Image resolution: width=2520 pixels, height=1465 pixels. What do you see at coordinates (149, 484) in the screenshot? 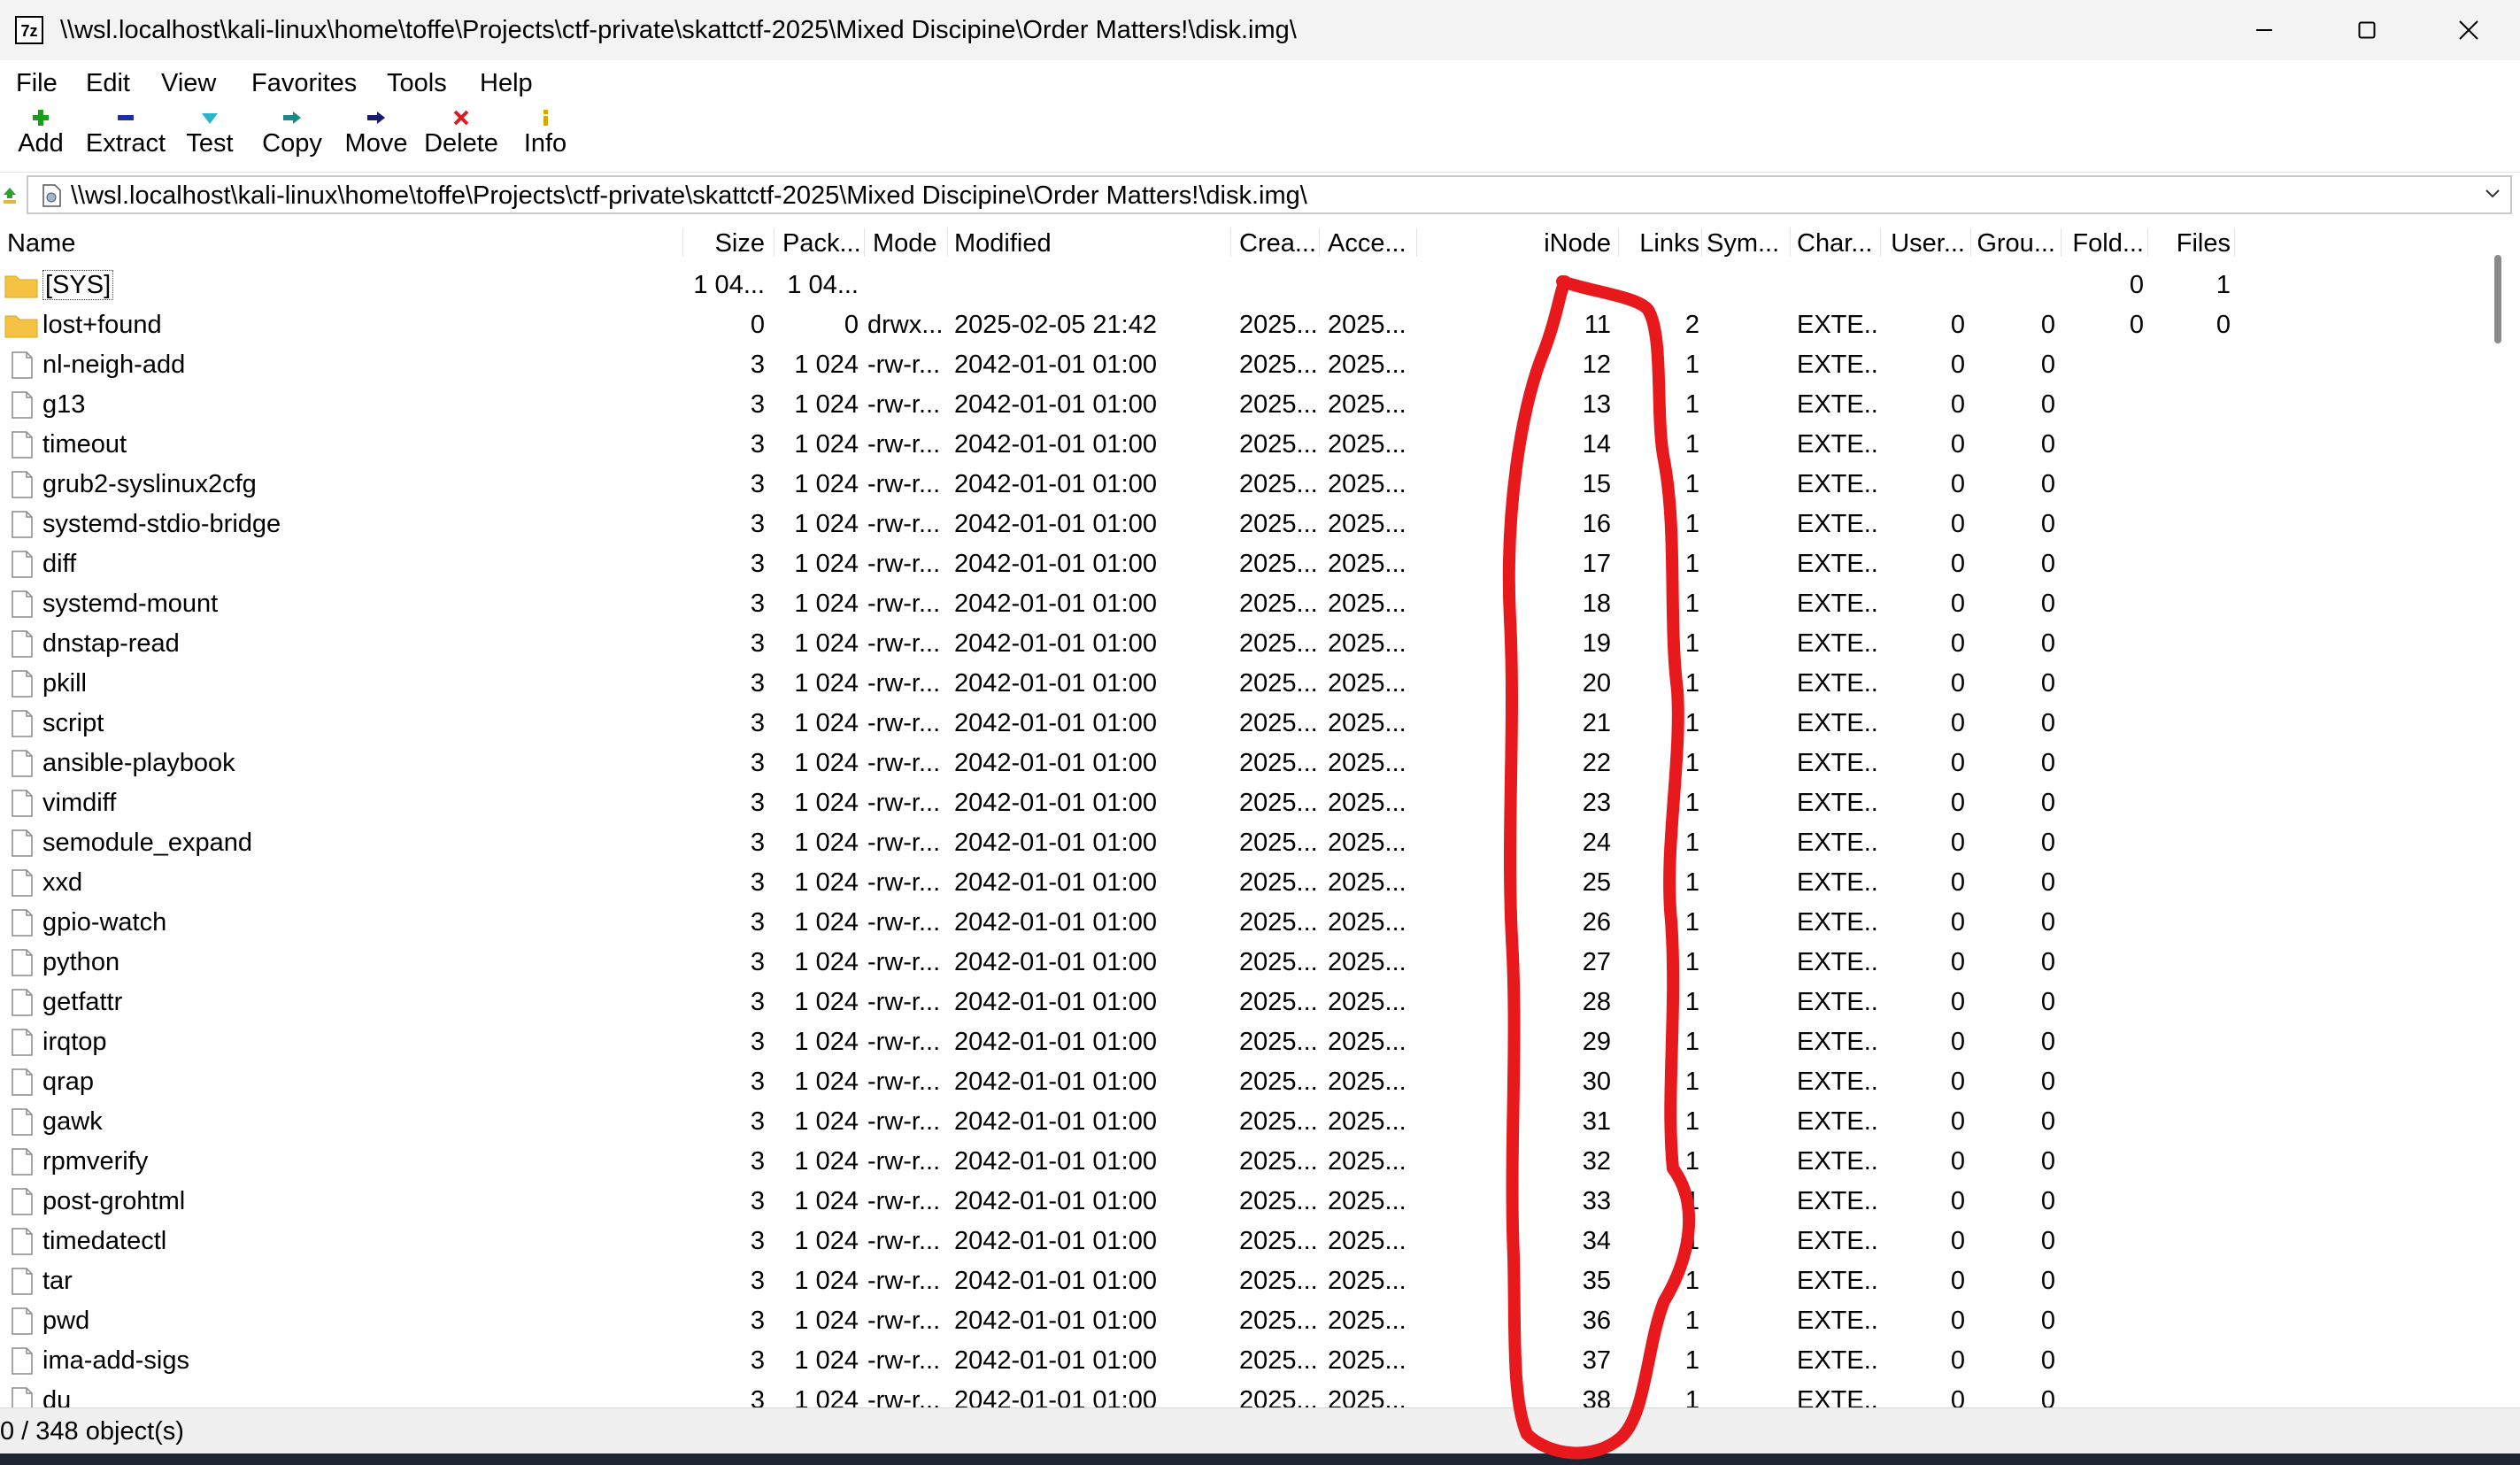
I see `file-name: grub2-syslinux2cfg` at bounding box center [149, 484].